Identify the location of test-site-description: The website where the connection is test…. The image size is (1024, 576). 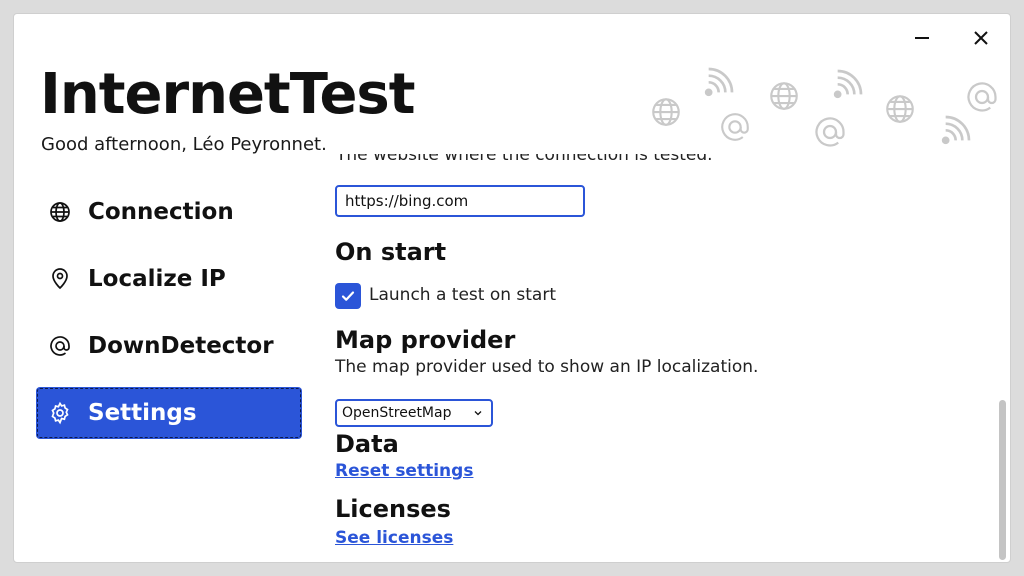
(524, 159).